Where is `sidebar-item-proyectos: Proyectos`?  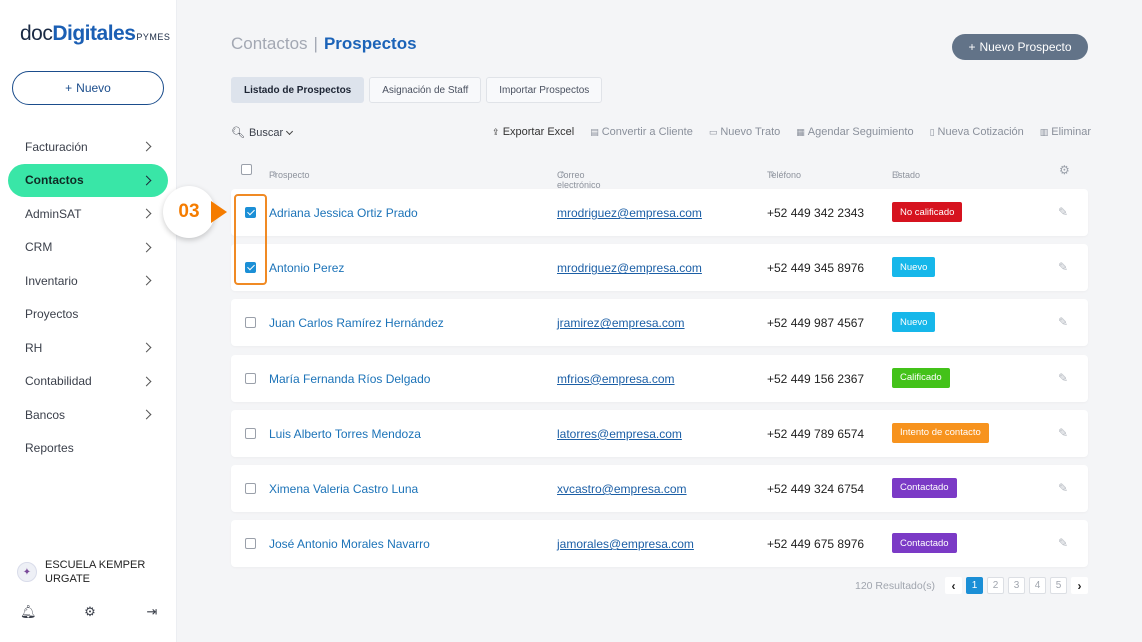 sidebar-item-proyectos: Proyectos is located at coordinates (88, 315).